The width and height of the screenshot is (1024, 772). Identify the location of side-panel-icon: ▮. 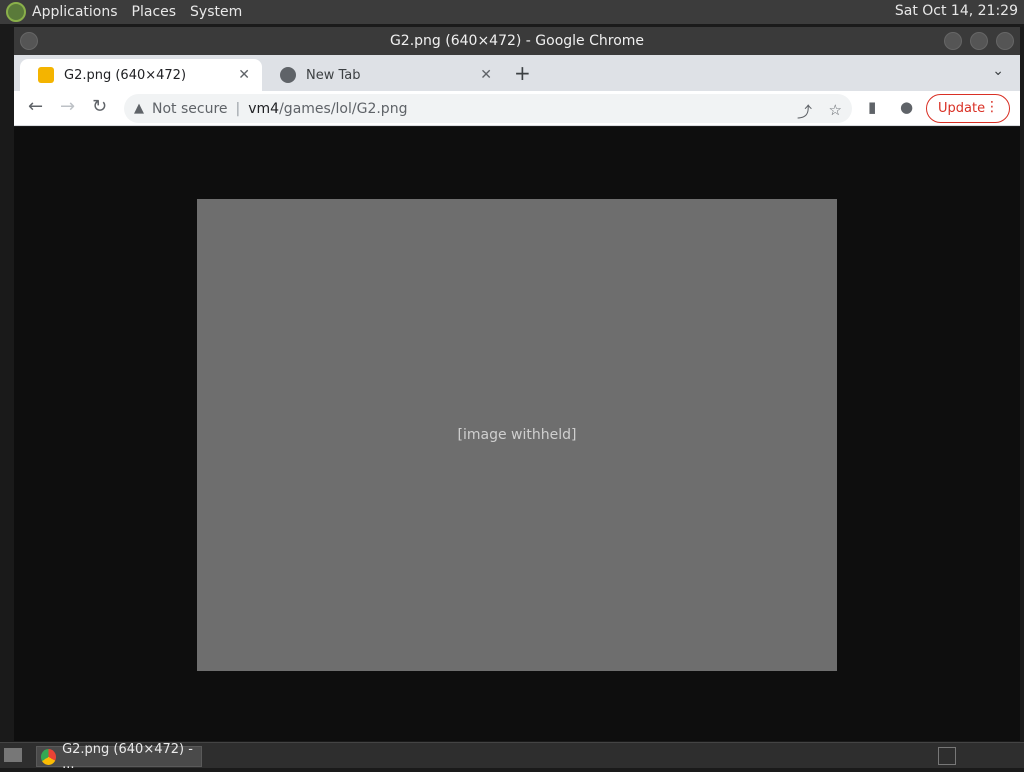
(872, 107).